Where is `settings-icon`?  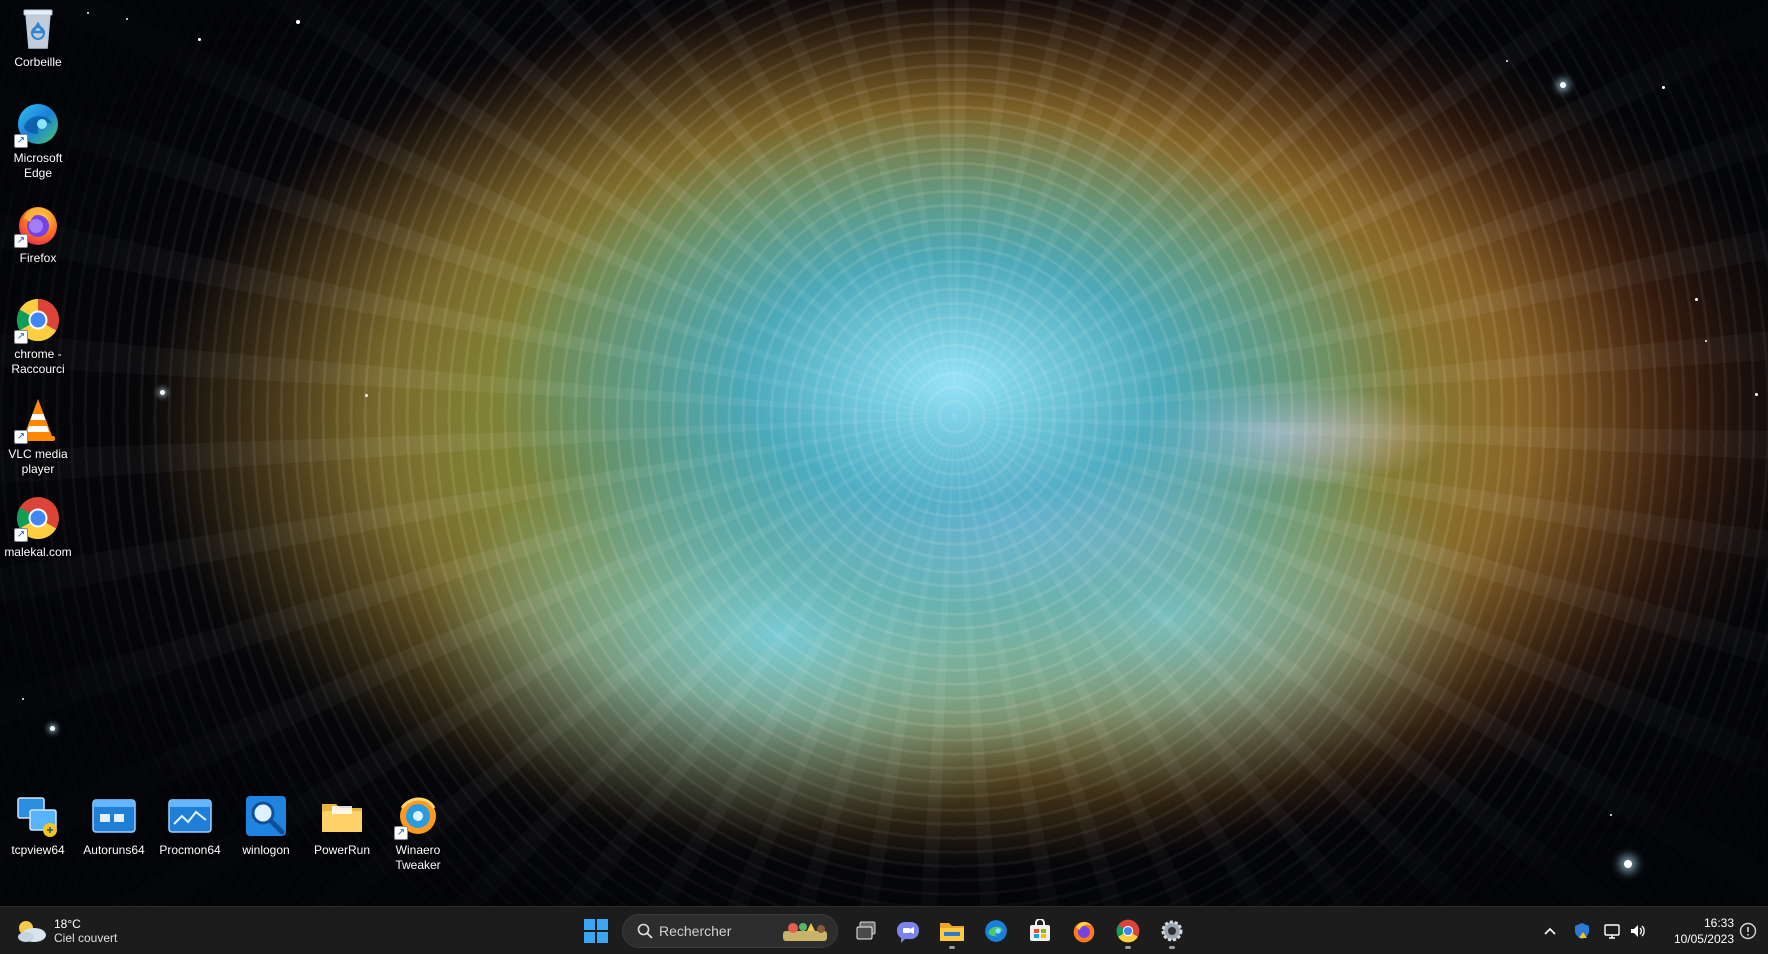
settings-icon is located at coordinates (1172, 931).